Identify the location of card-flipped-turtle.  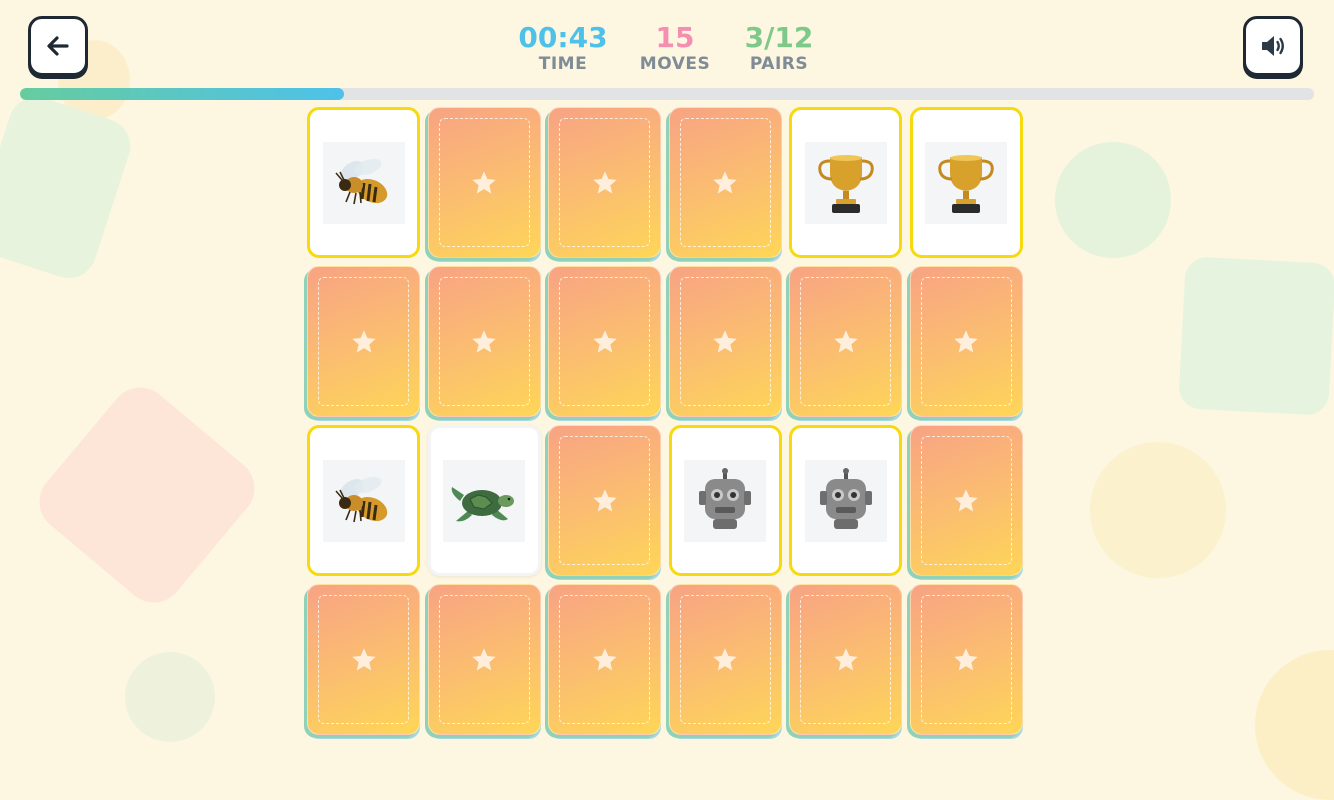
(484, 500).